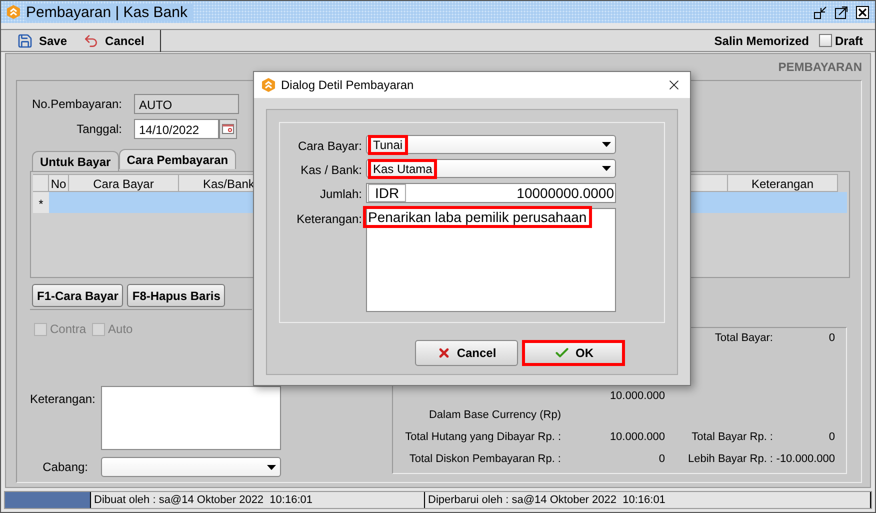 Image resolution: width=876 pixels, height=513 pixels. I want to click on column-header: No, so click(59, 183).